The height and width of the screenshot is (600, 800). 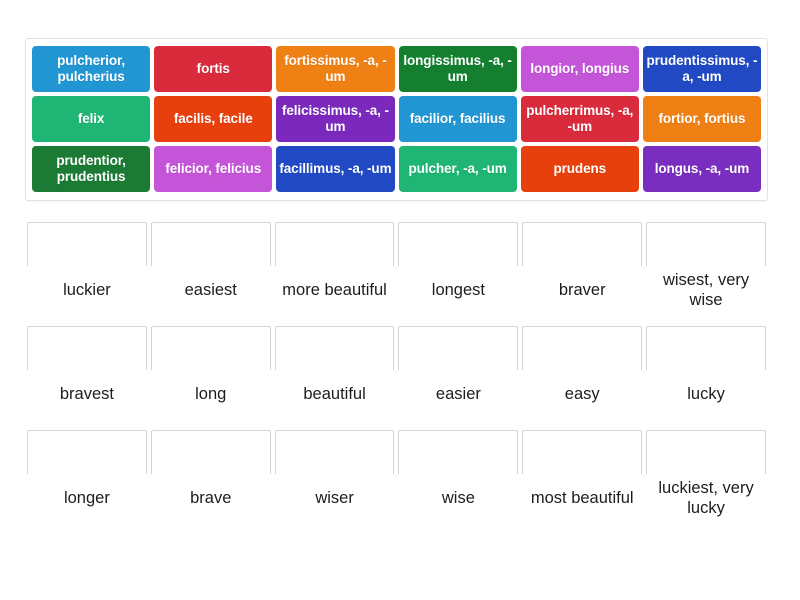 What do you see at coordinates (582, 272) in the screenshot?
I see `dropzone-cell: braver` at bounding box center [582, 272].